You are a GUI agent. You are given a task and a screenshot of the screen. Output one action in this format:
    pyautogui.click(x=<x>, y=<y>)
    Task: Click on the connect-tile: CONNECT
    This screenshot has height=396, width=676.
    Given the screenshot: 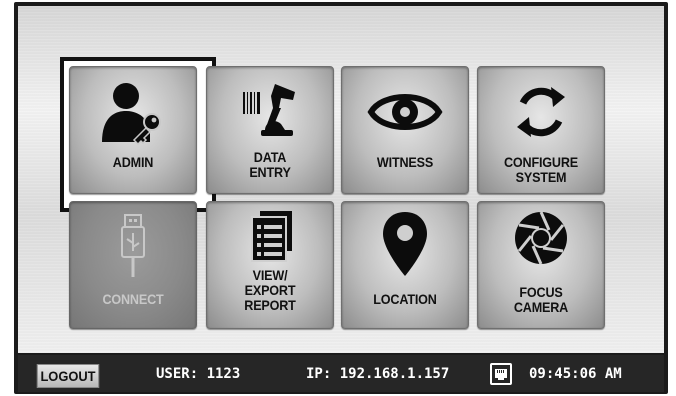 What is the action you would take?
    pyautogui.click(x=133, y=265)
    